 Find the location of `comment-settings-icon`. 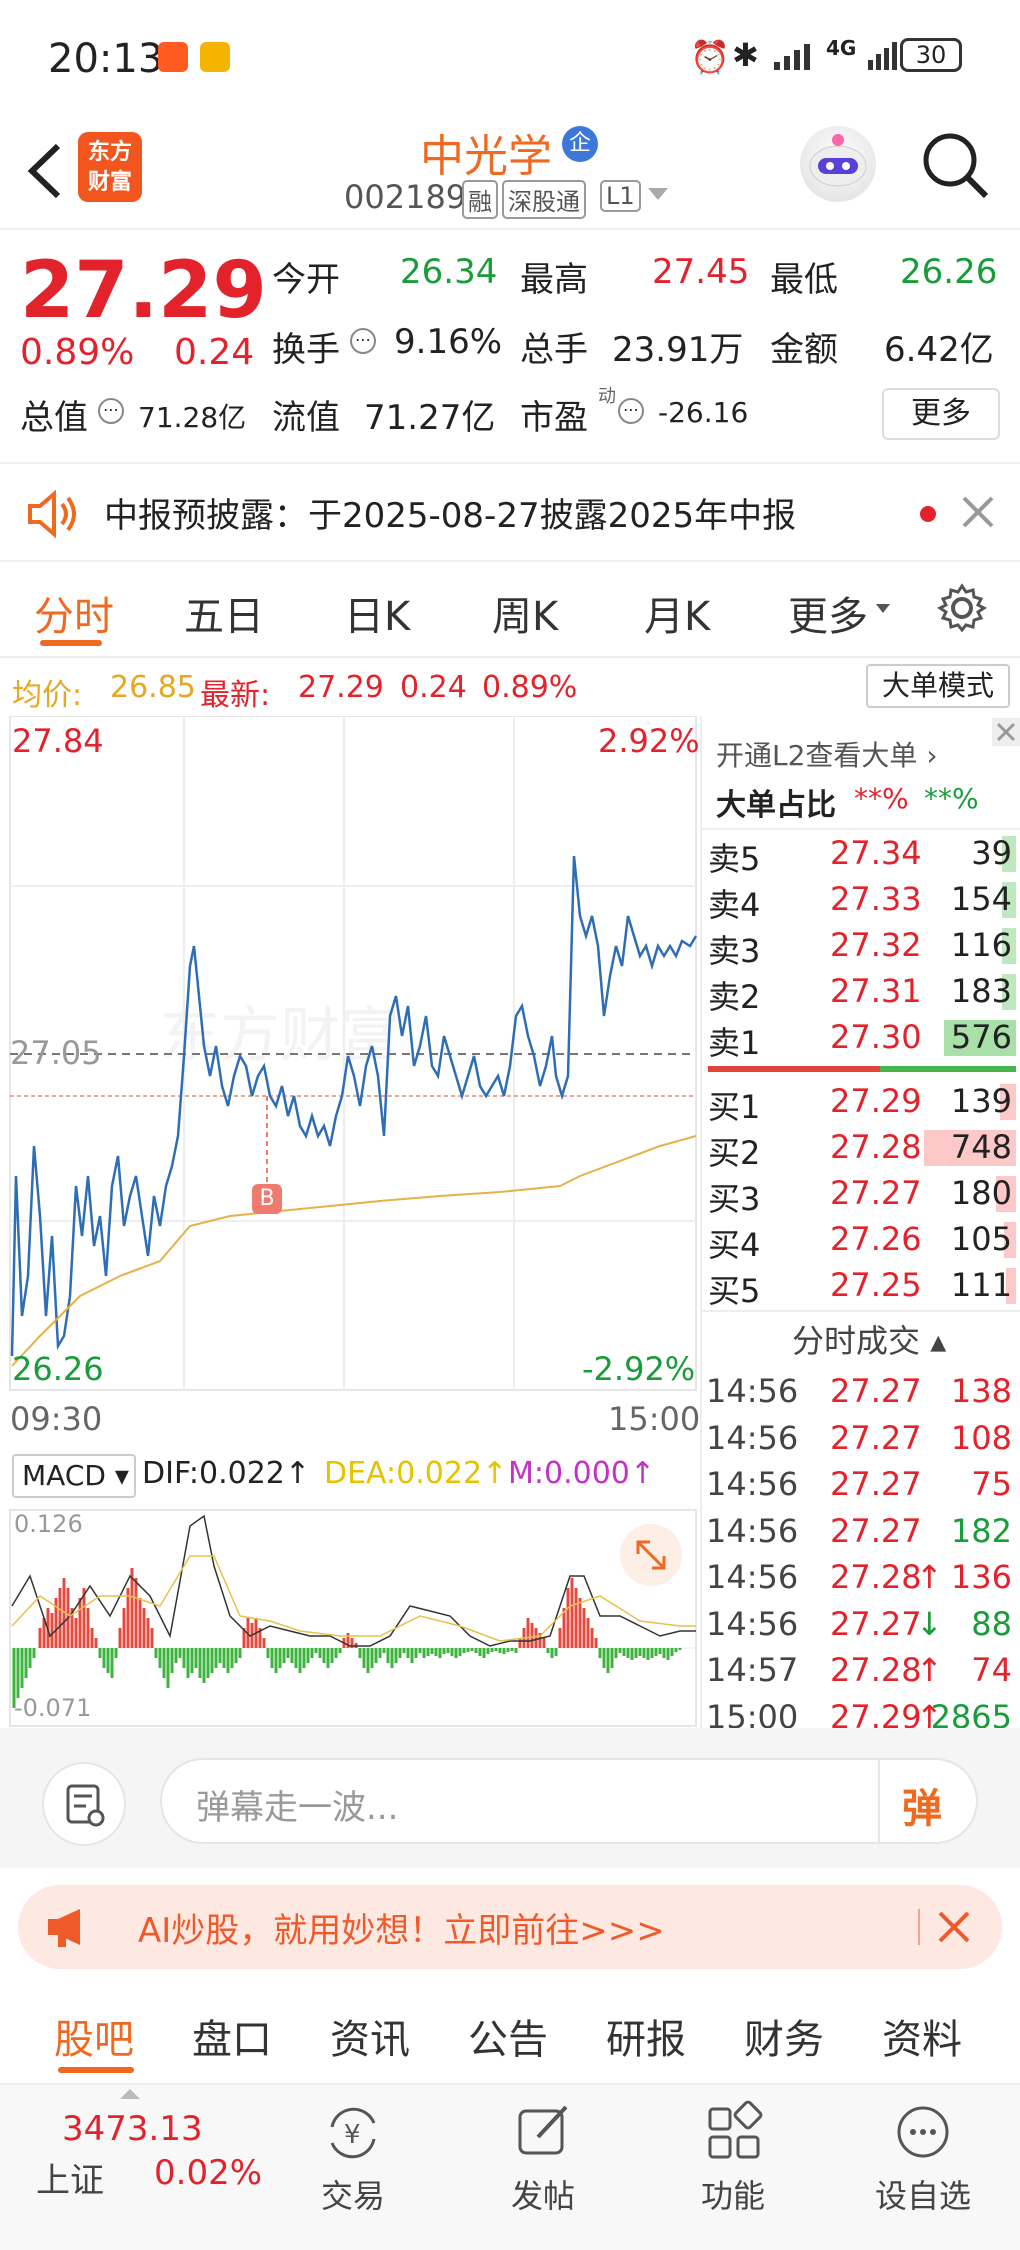

comment-settings-icon is located at coordinates (84, 1804).